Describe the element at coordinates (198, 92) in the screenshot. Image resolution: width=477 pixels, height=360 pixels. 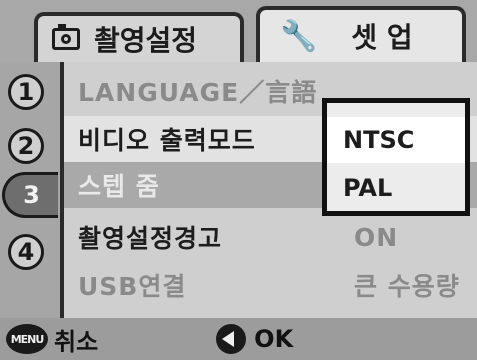
I see `menu-row-label: LANGUAGE／言語` at that location.